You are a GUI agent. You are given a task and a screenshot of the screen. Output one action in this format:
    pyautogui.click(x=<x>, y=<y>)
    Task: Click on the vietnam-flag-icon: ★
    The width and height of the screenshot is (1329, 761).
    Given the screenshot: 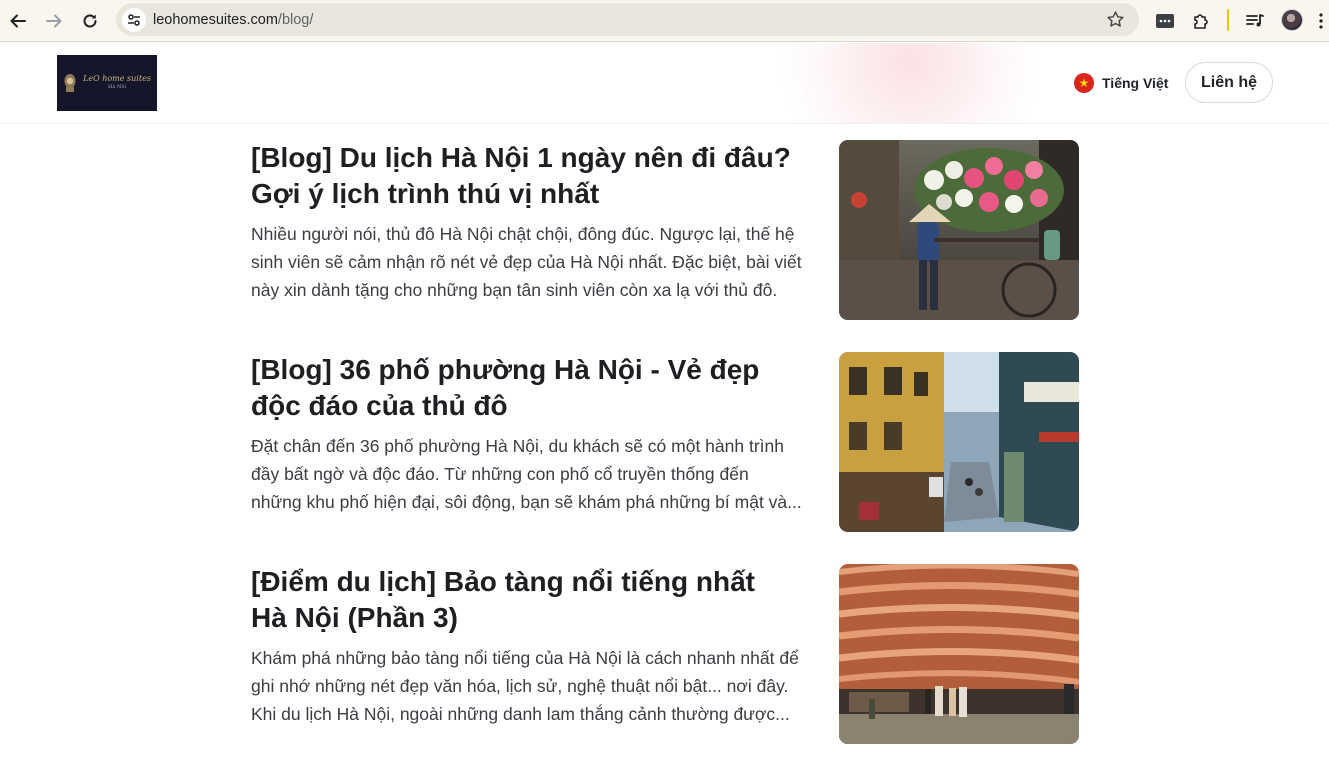 What is the action you would take?
    pyautogui.click(x=1084, y=83)
    